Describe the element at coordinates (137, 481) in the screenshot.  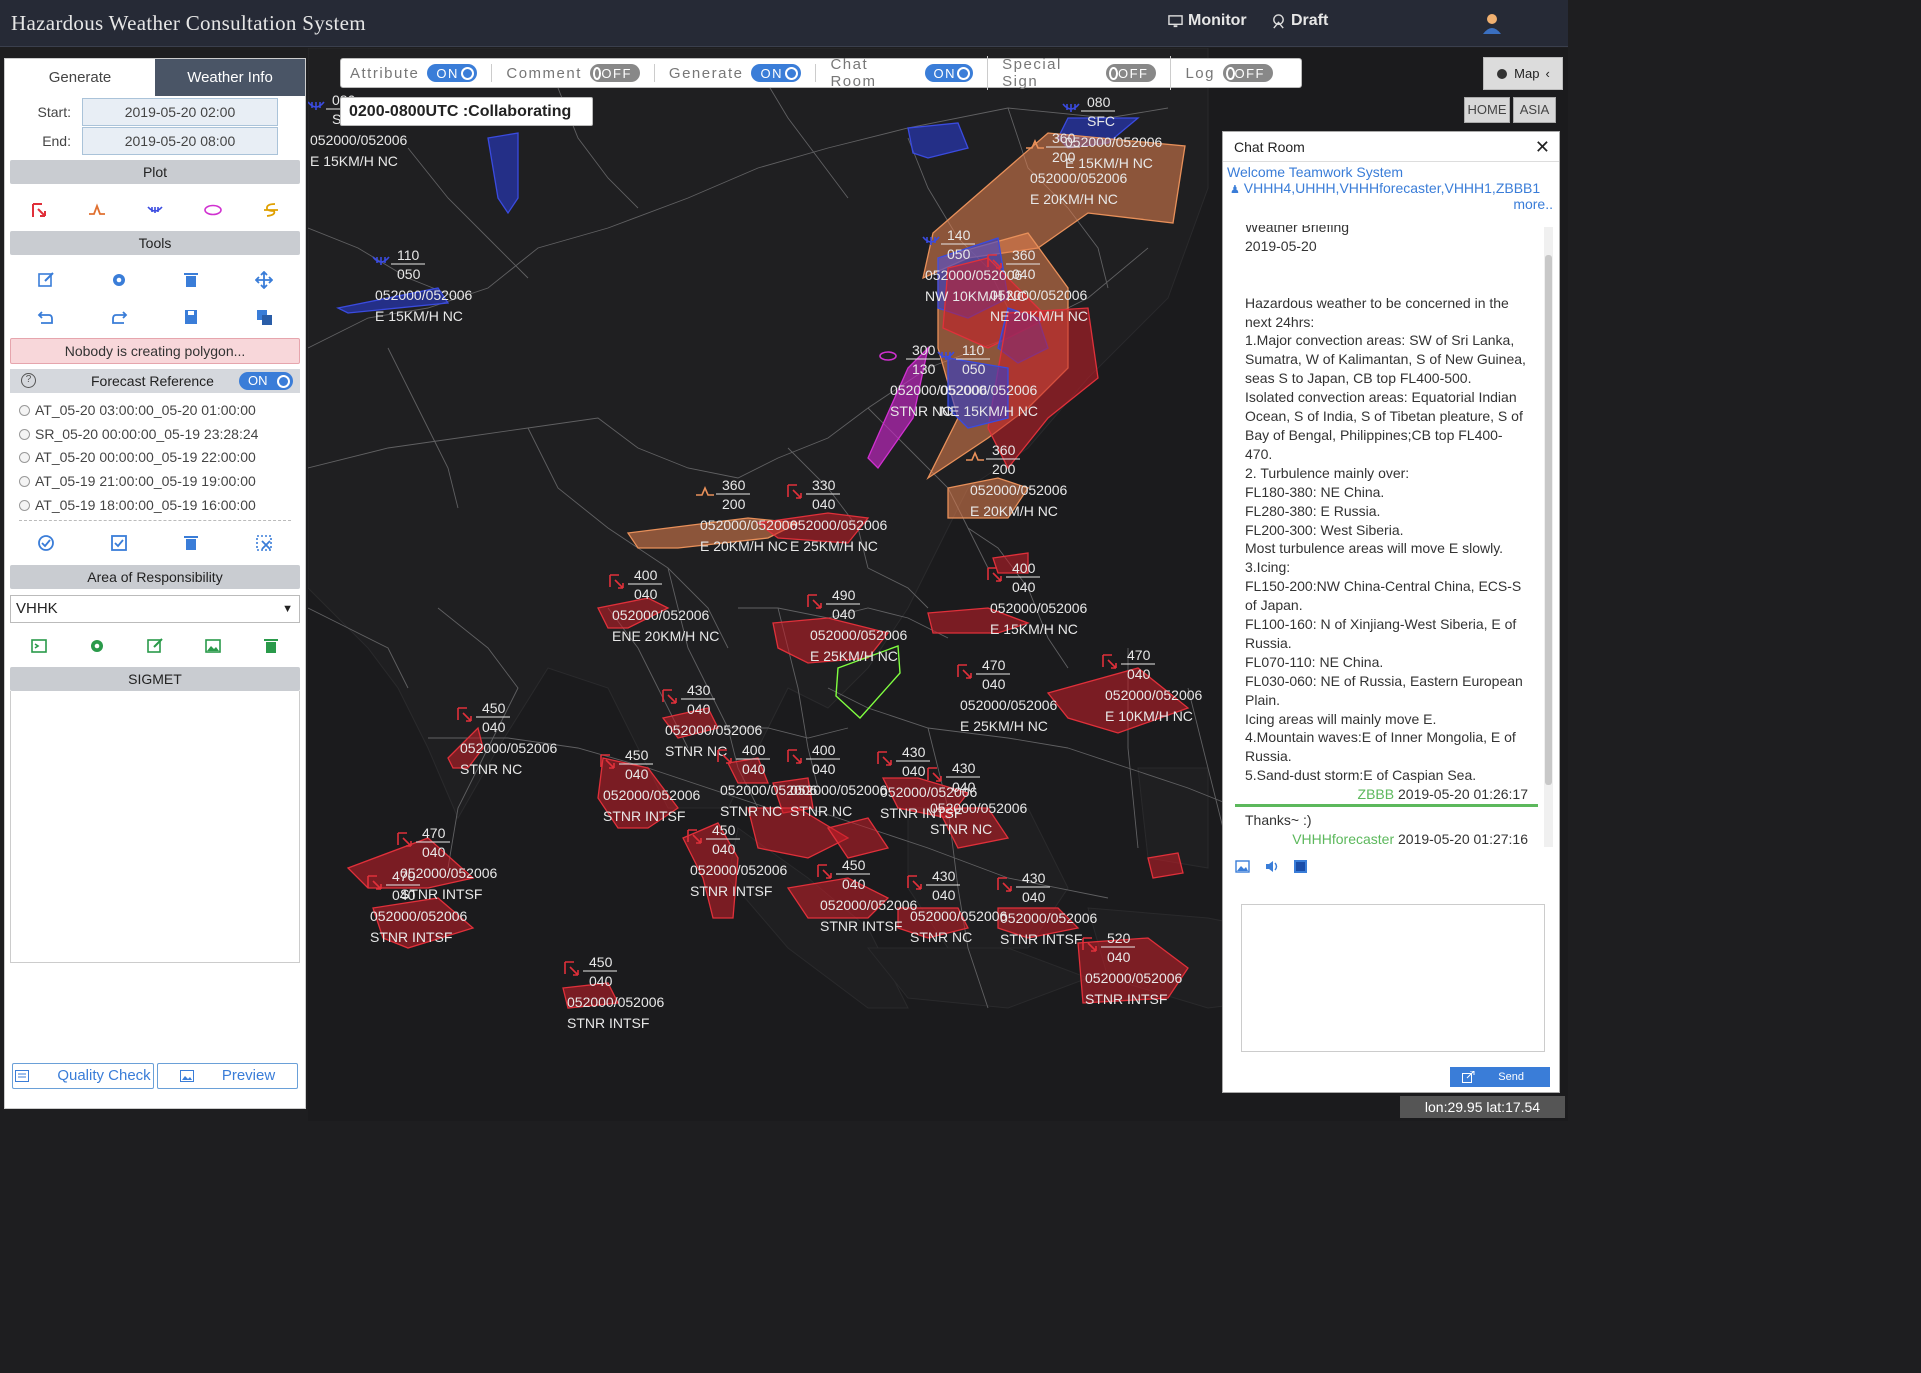
I see `forecast-ref-item: AT_05-19 21:00:00_05-19 19:00:00` at that location.